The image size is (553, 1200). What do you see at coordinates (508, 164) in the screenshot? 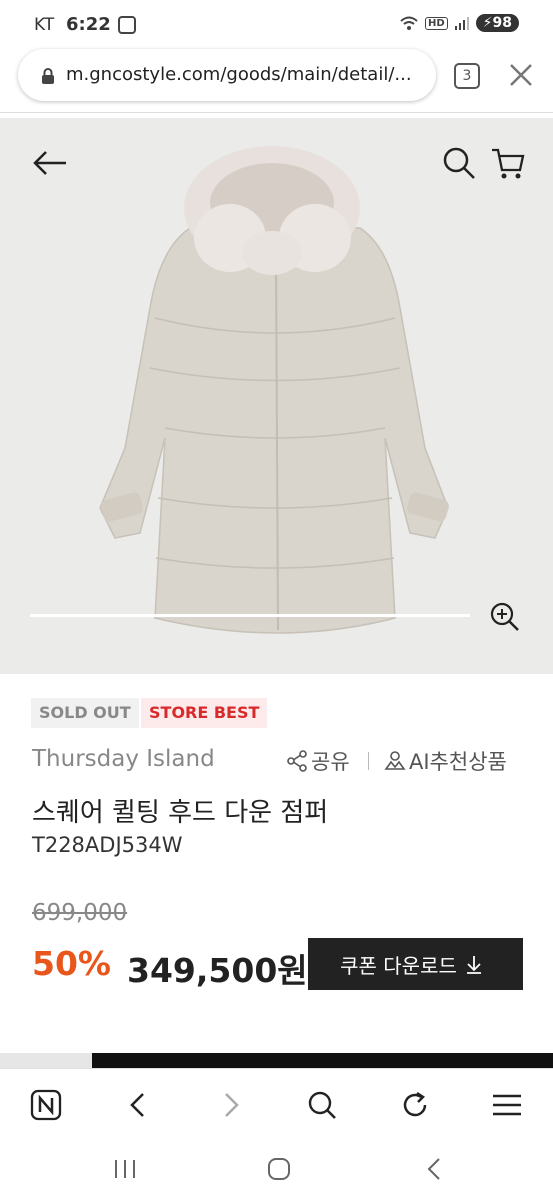
I see `cart-icon` at bounding box center [508, 164].